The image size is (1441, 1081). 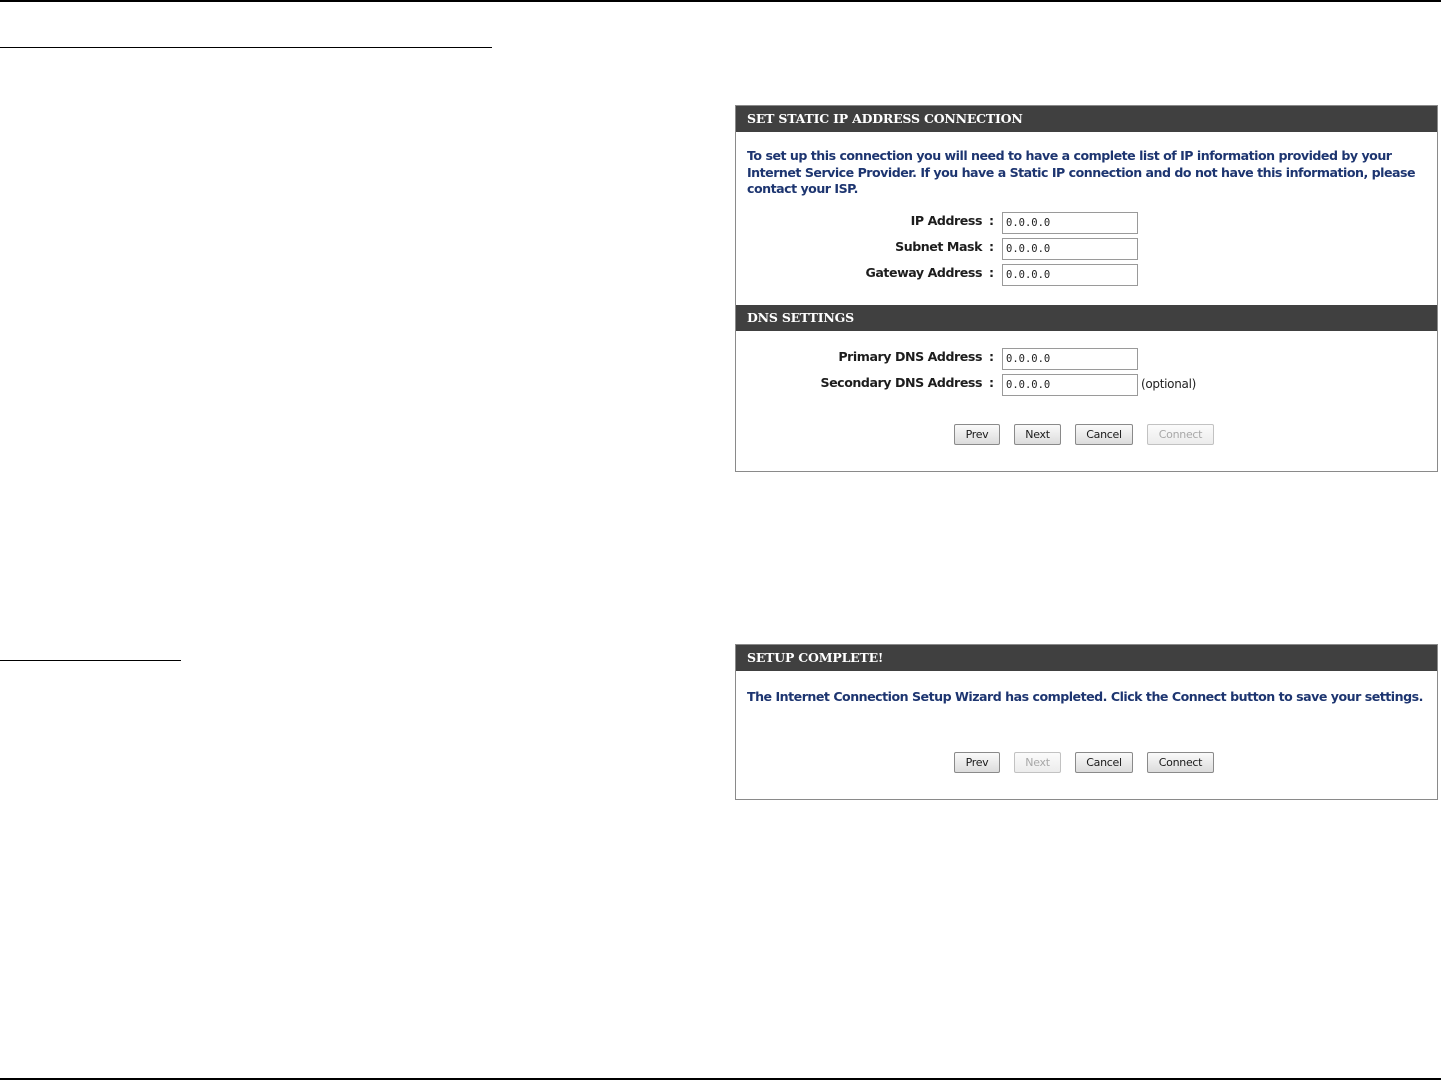 I want to click on static-ip-button-row: Prev Next Cancel Connect, so click(x=1086, y=435).